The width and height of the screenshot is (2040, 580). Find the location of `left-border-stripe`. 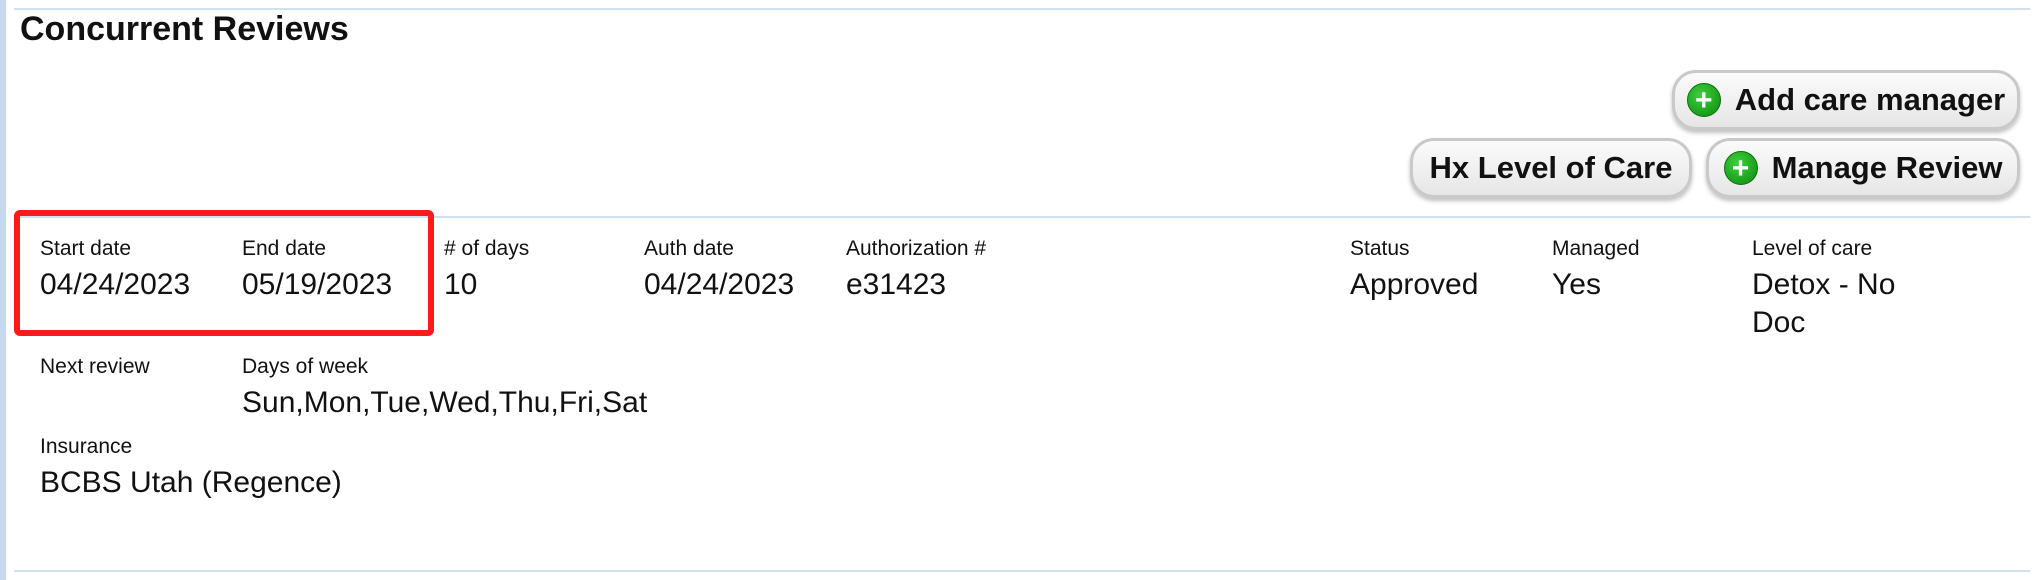

left-border-stripe is located at coordinates (3, 290).